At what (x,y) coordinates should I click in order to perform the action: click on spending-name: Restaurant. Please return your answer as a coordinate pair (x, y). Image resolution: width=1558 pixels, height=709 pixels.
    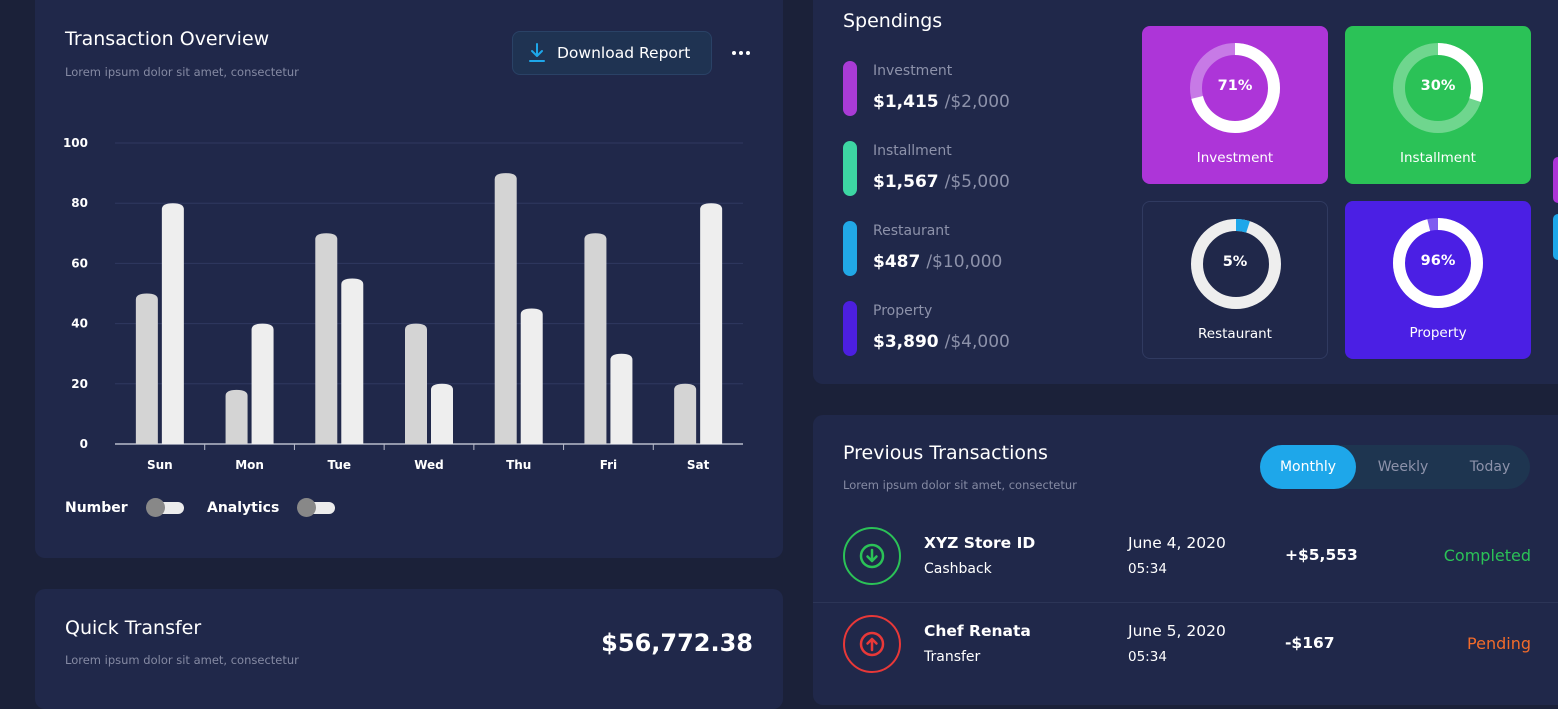
    Looking at the image, I should click on (911, 231).